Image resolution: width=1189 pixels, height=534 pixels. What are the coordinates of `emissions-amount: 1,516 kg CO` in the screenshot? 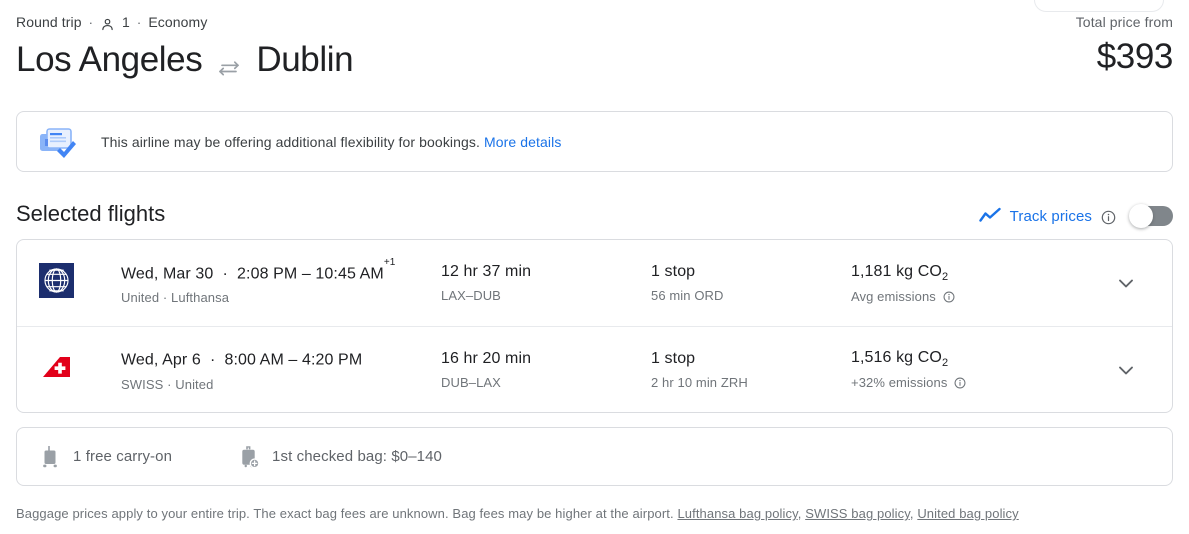 It's located at (896, 357).